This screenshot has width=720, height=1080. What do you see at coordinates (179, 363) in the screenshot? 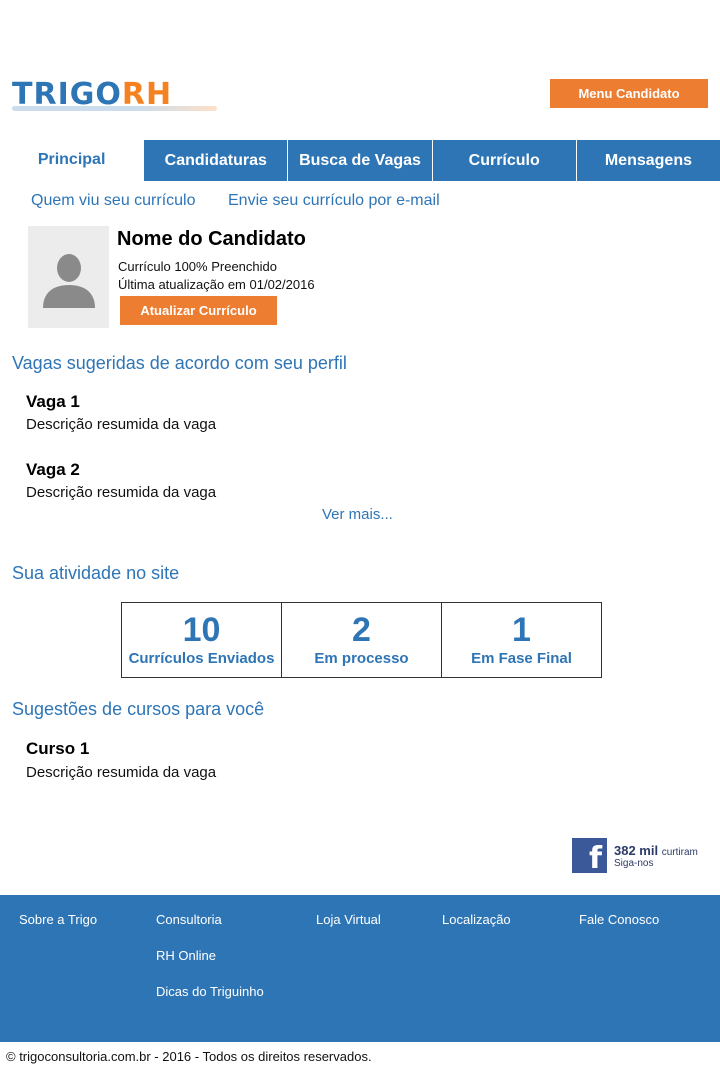
I see `suggested-jobs-title: Vagas sugeridas de acordo com seu perfil` at bounding box center [179, 363].